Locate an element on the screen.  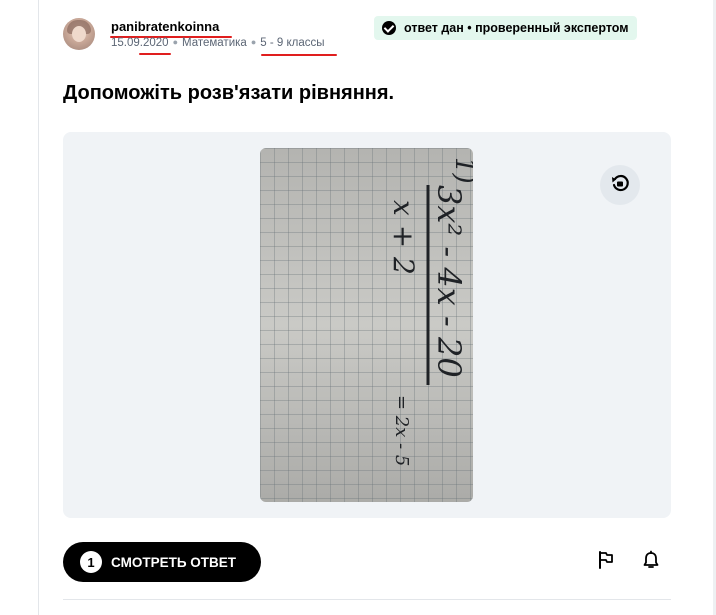
view-answer-label: СМОТРЕТЬ ОТВЕТ is located at coordinates (174, 562).